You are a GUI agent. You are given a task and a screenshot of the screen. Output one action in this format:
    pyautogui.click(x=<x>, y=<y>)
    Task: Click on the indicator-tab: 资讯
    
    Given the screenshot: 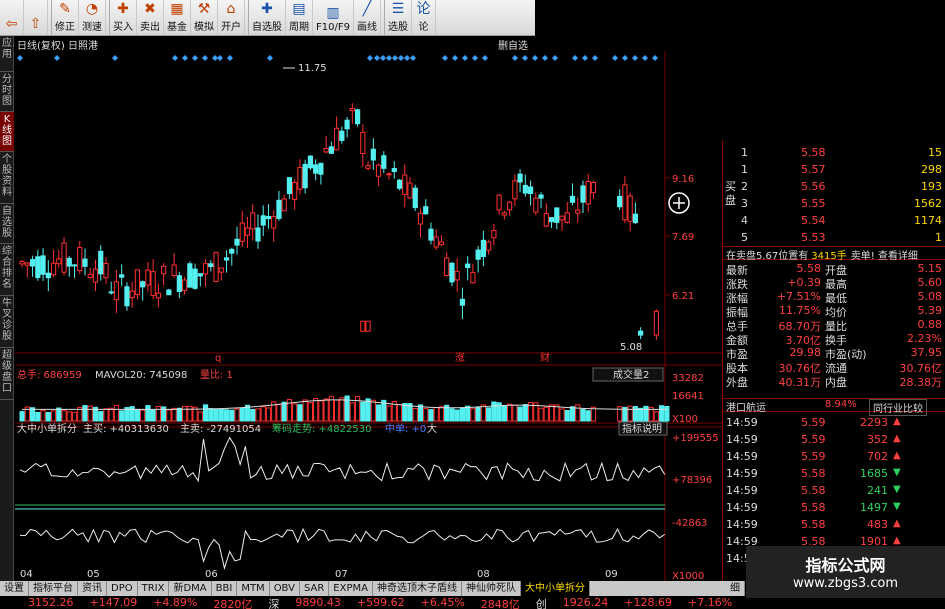 What is the action you would take?
    pyautogui.click(x=92, y=588)
    